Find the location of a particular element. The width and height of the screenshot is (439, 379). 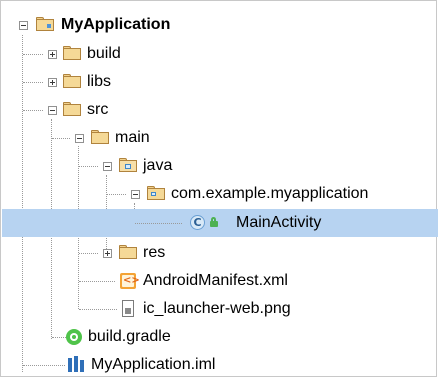

tree-node-res: res is located at coordinates (220, 253).